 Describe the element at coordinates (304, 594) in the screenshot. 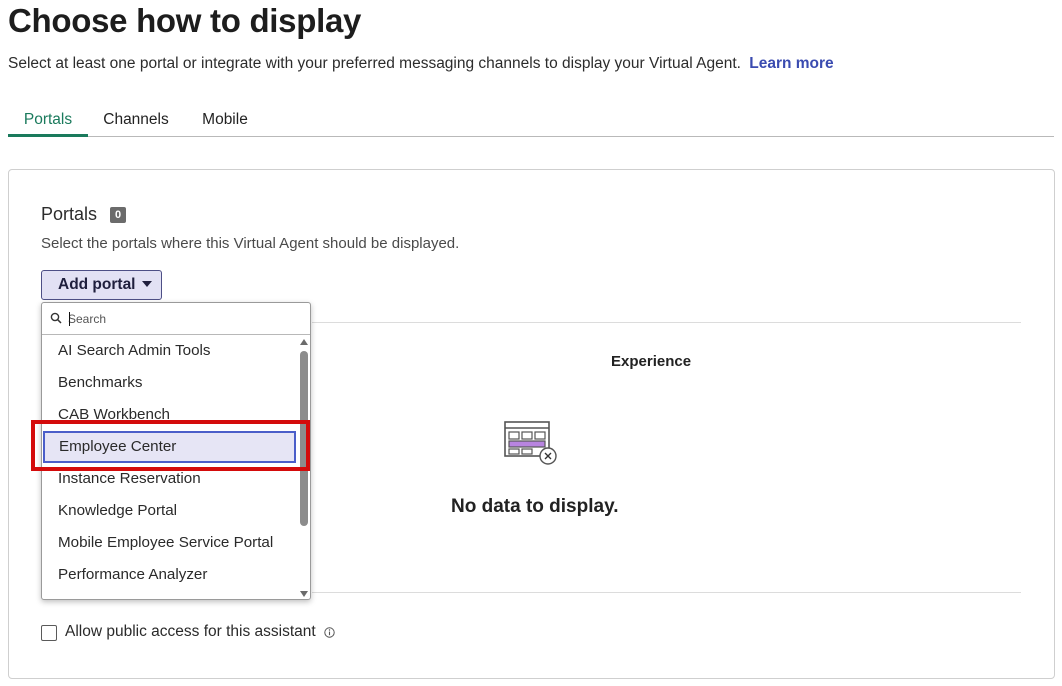

I see `scroll-down-arrow-icon` at that location.